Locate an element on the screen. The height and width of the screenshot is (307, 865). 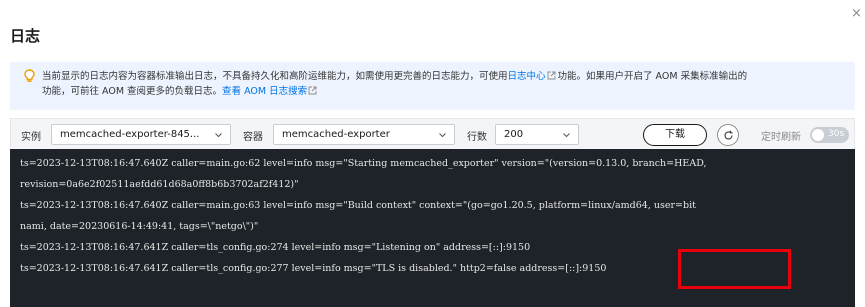
refresh-icon is located at coordinates (728, 135).